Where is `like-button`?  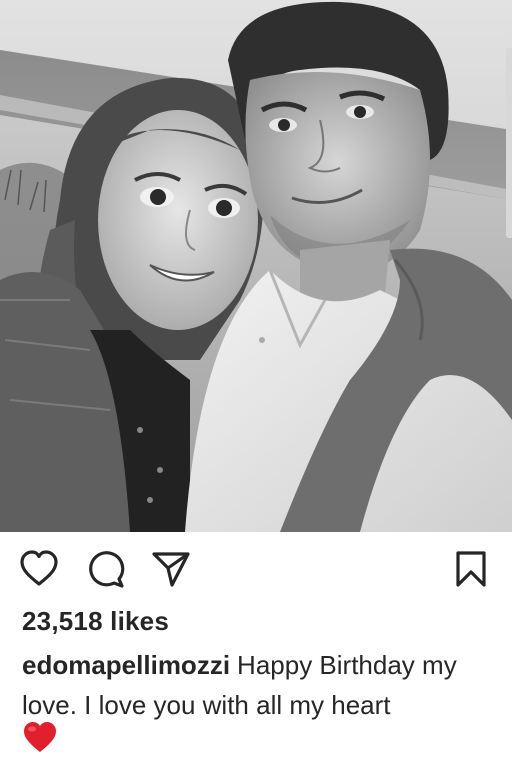 like-button is located at coordinates (39, 569).